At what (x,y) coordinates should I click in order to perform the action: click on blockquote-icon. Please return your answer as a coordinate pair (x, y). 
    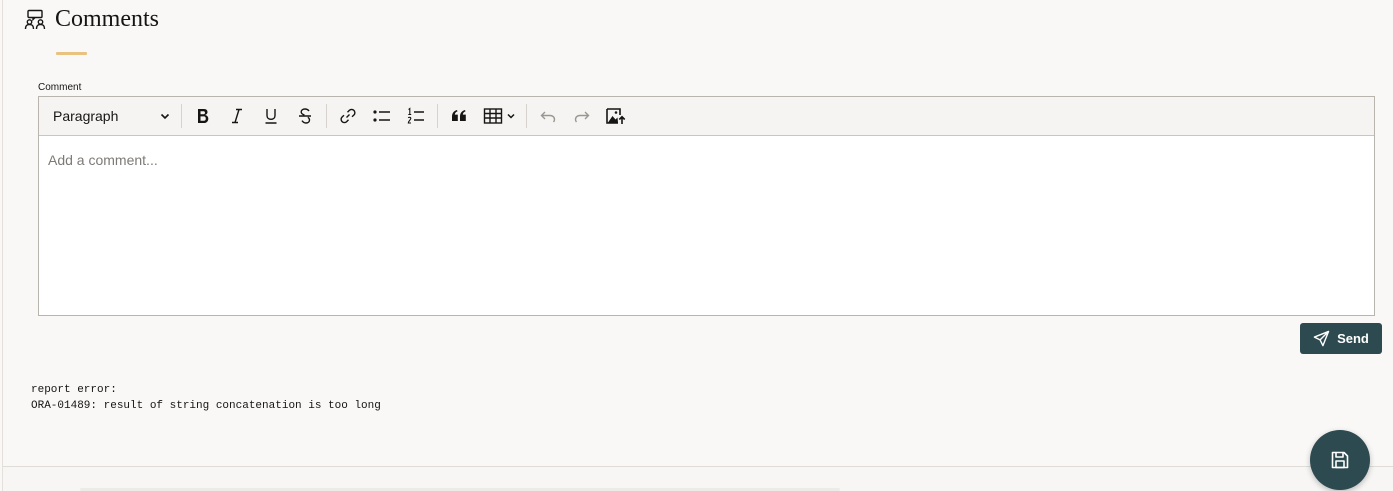
    Looking at the image, I should click on (459, 115).